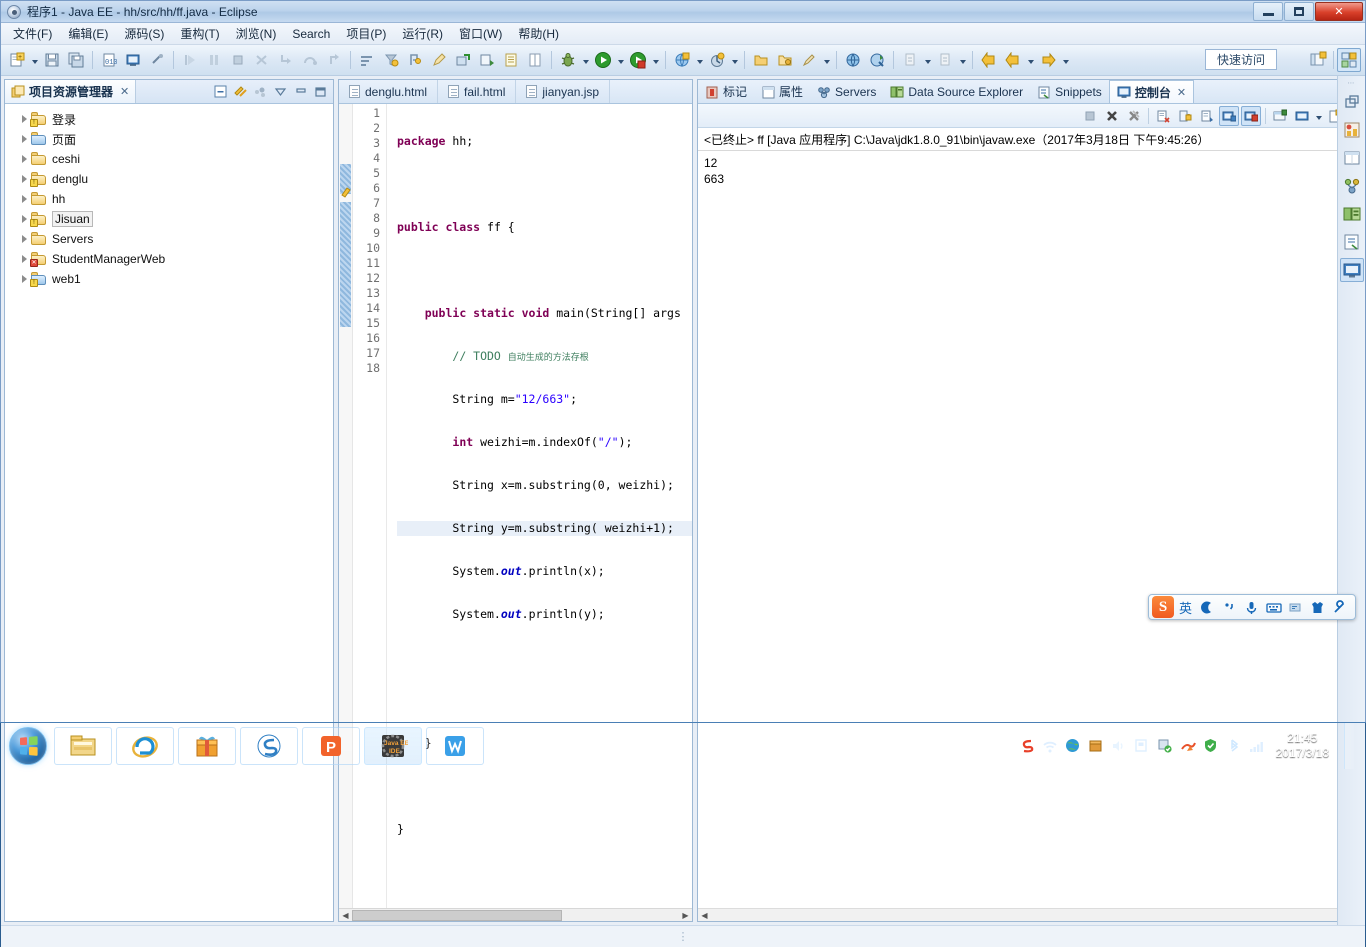 This screenshot has width=1366, height=947. What do you see at coordinates (310, 60) in the screenshot?
I see `step-over-icon` at bounding box center [310, 60].